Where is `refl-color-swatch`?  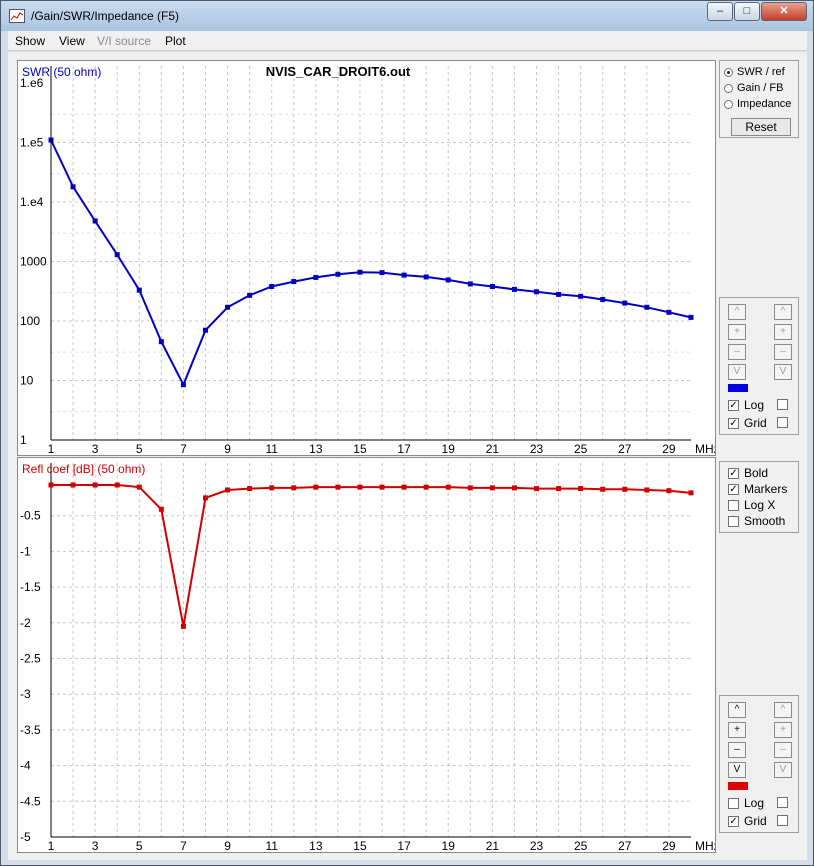
refl-color-swatch is located at coordinates (738, 786).